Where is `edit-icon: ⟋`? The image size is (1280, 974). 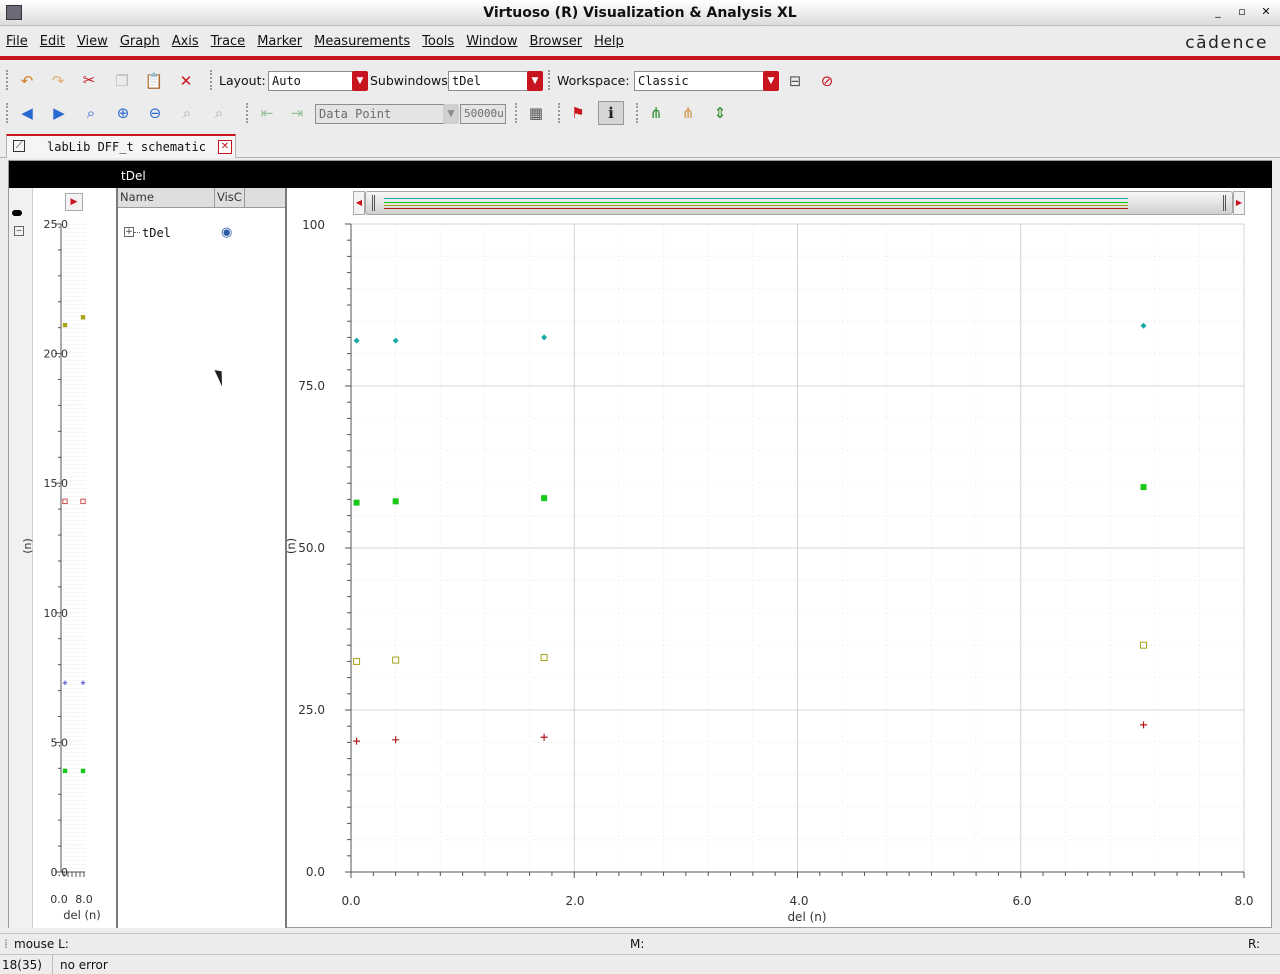 edit-icon: ⟋ is located at coordinates (19, 146).